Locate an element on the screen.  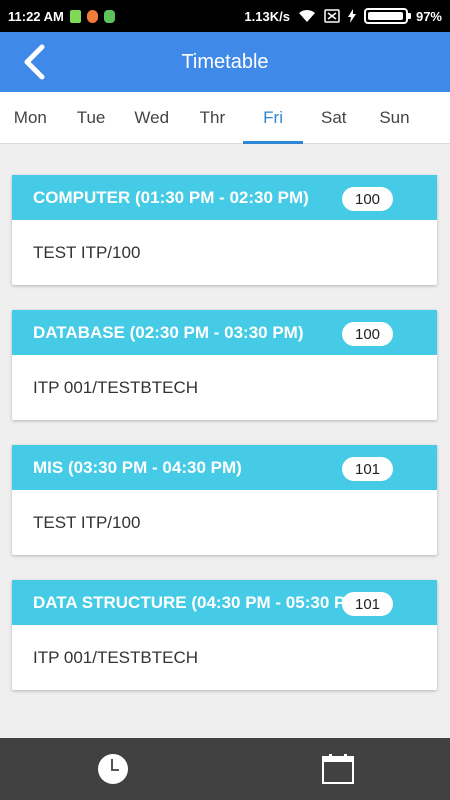
page-title: Timetable is located at coordinates (225, 61).